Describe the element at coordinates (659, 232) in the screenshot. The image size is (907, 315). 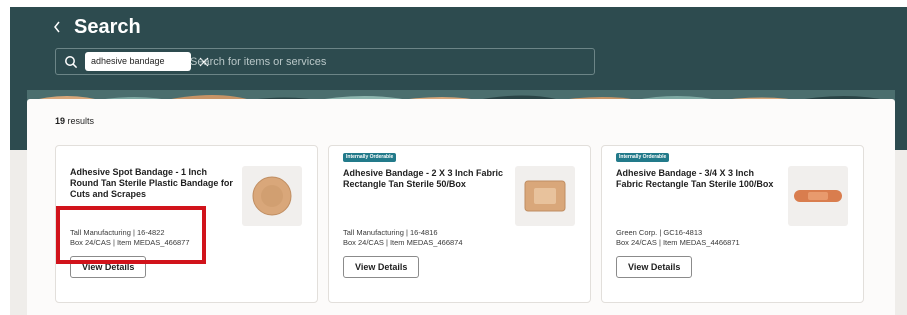
I see `product-vendor: Green Corp. | GC16-4813` at that location.